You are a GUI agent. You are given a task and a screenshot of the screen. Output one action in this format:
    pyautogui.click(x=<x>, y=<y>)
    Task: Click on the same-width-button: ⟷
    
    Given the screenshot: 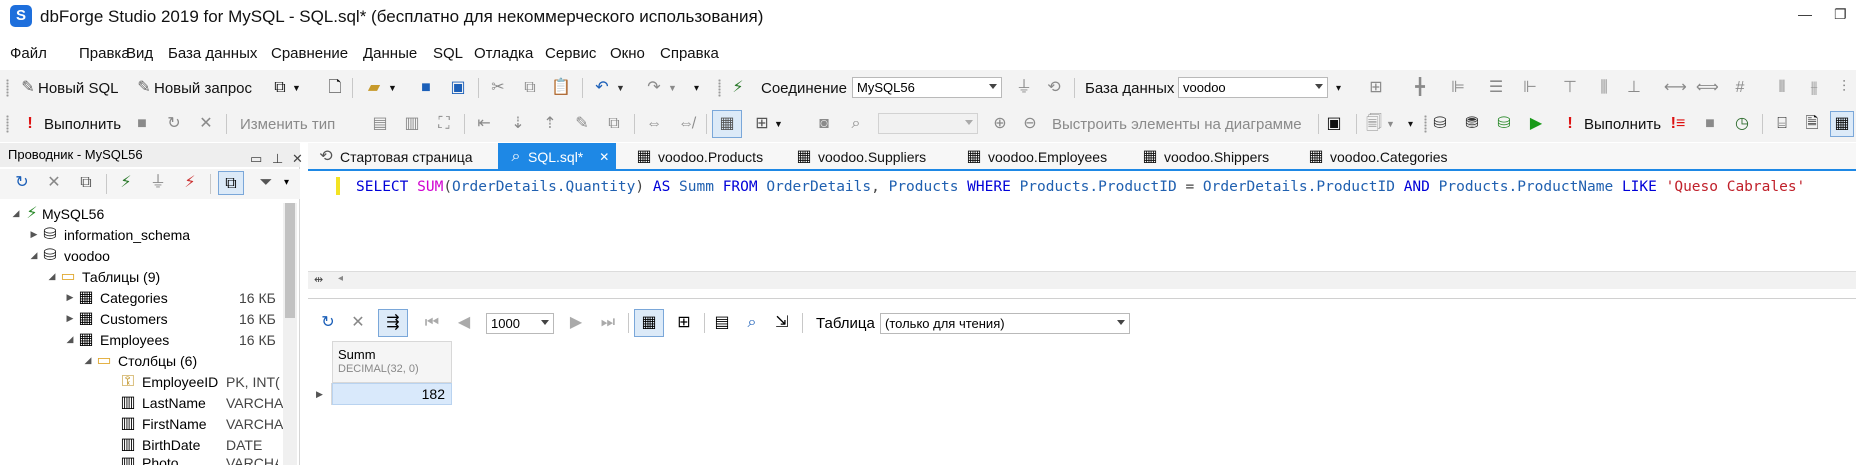 What is the action you would take?
    pyautogui.click(x=1675, y=88)
    